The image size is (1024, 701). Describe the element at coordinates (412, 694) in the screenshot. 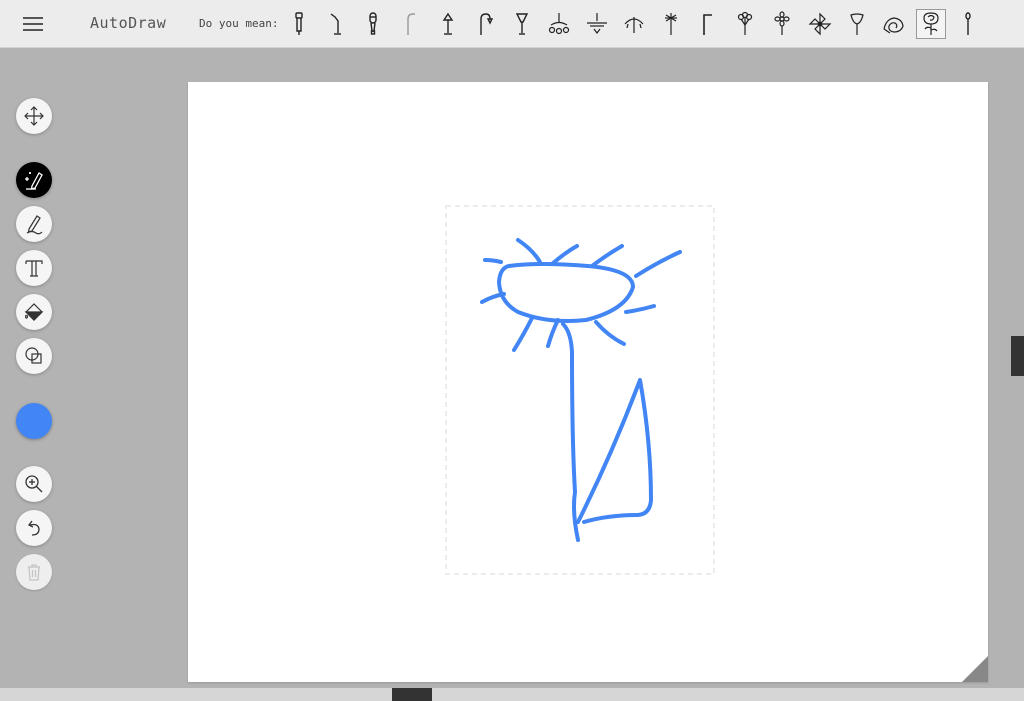

I see `horizontal-scrollbar-thumb` at that location.